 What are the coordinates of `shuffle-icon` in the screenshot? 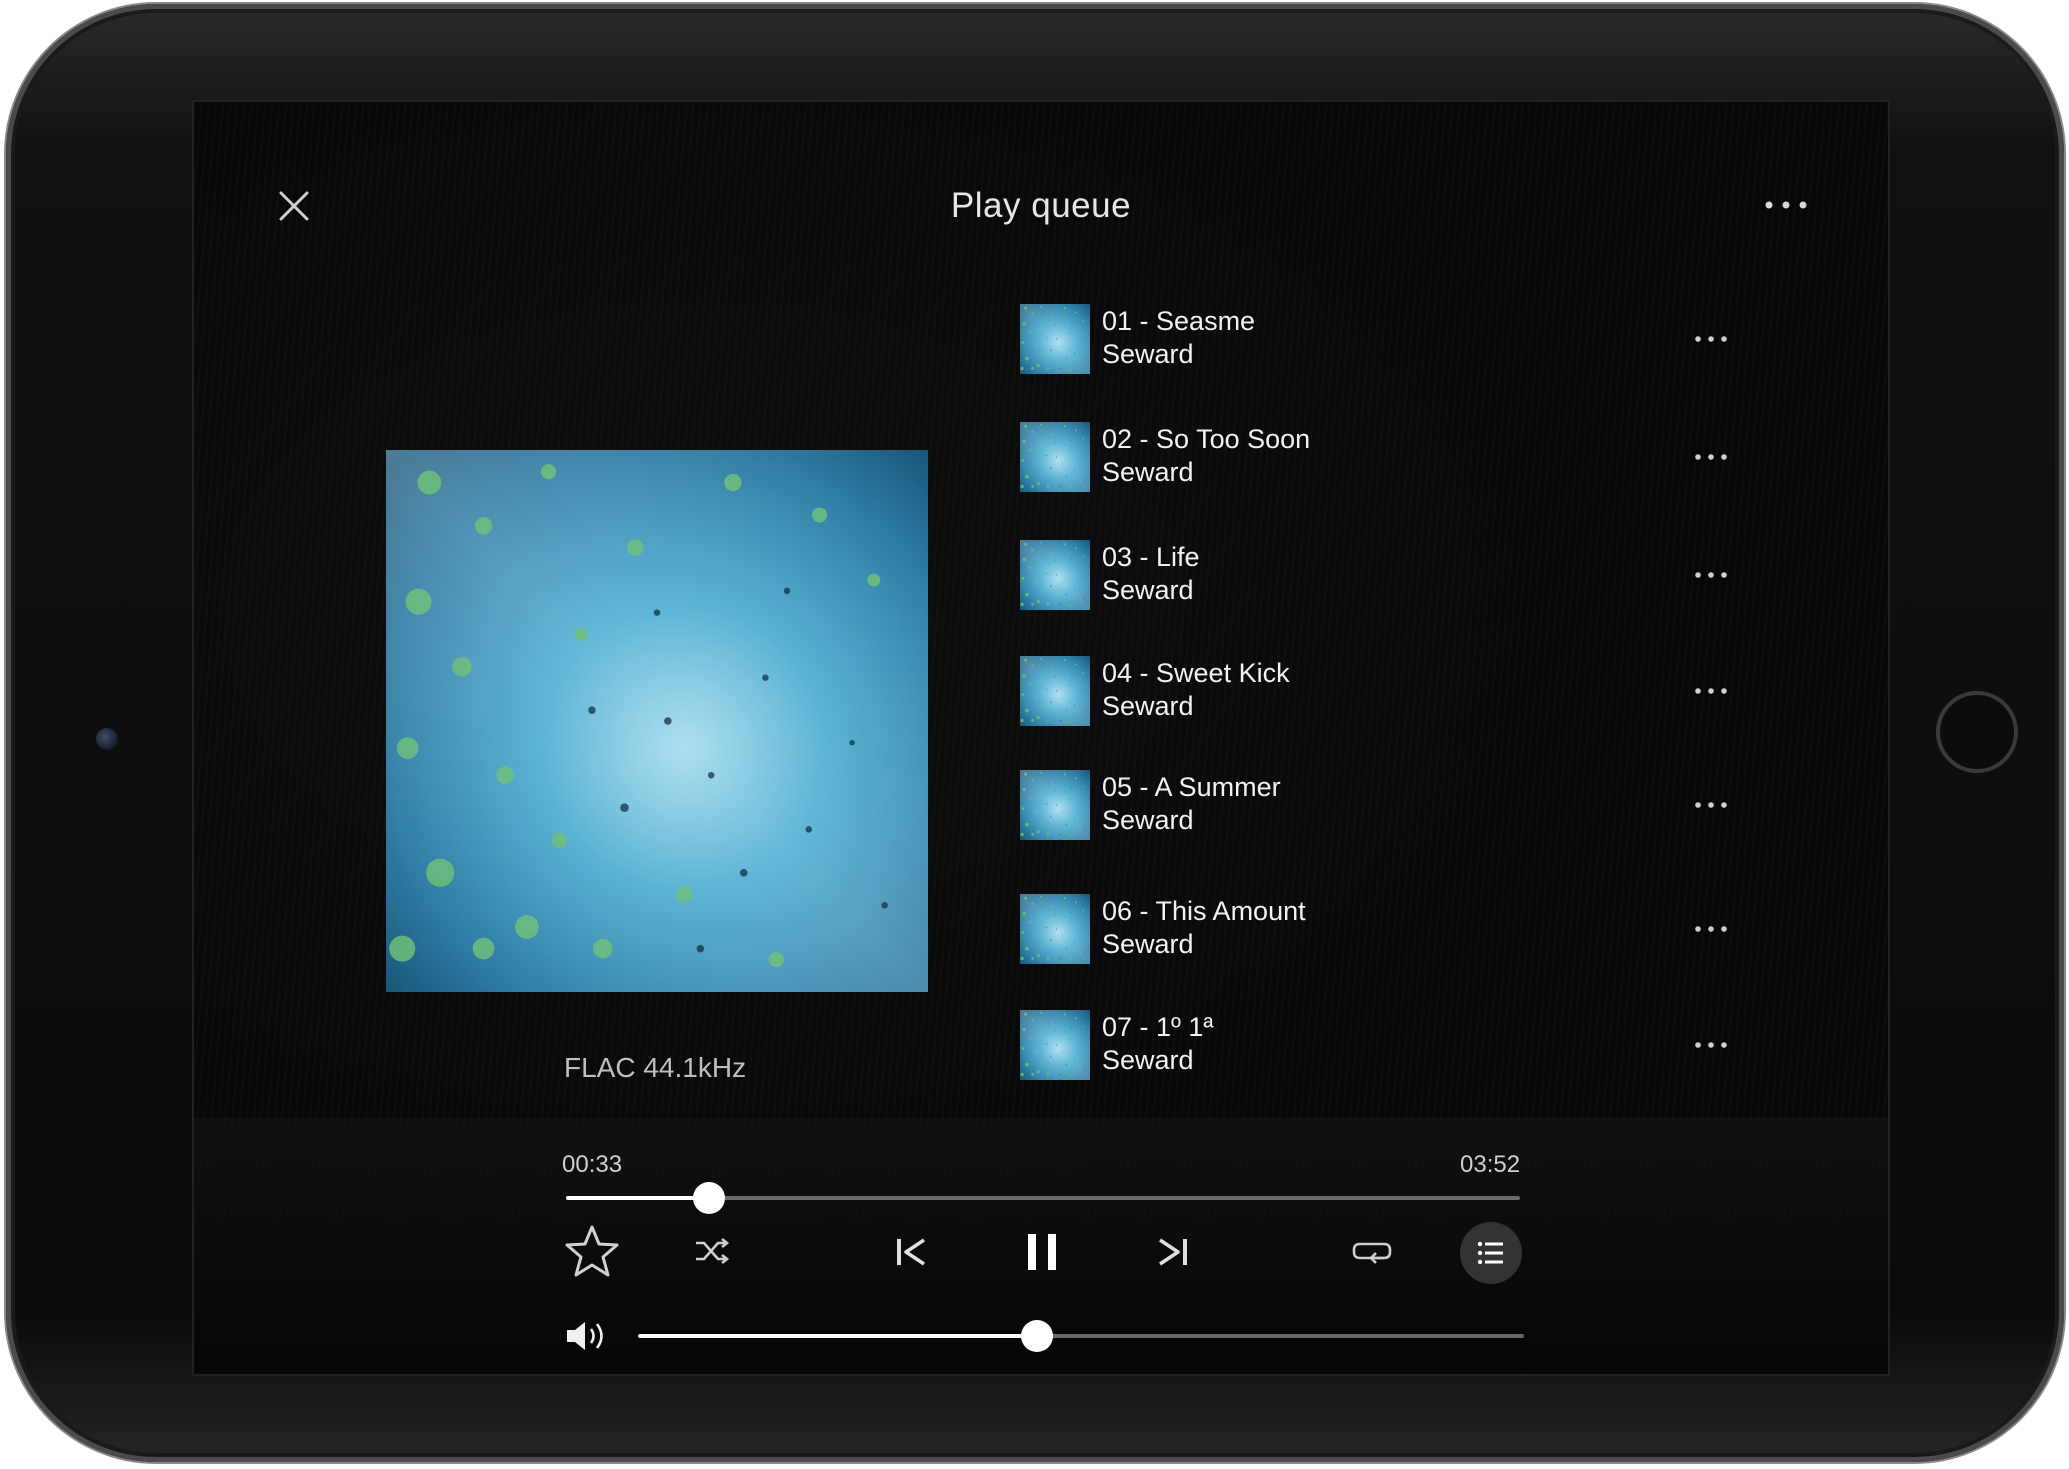 It's located at (712, 1251).